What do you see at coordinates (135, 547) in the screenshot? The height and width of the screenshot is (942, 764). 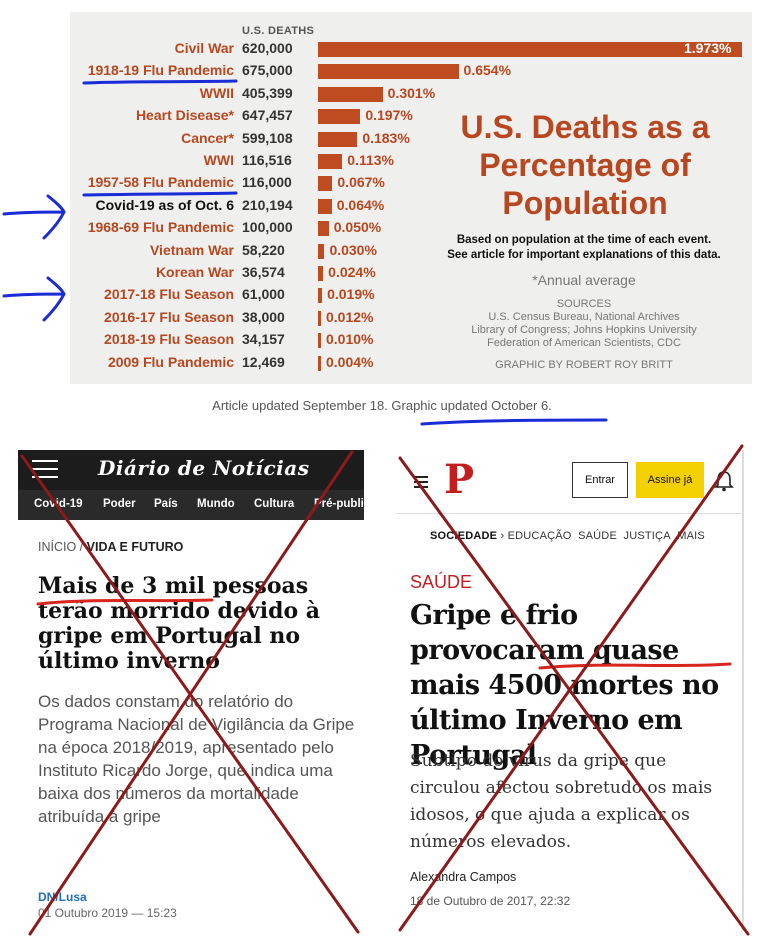 I see `breadcrumb-section: VIDA E FUTURO` at bounding box center [135, 547].